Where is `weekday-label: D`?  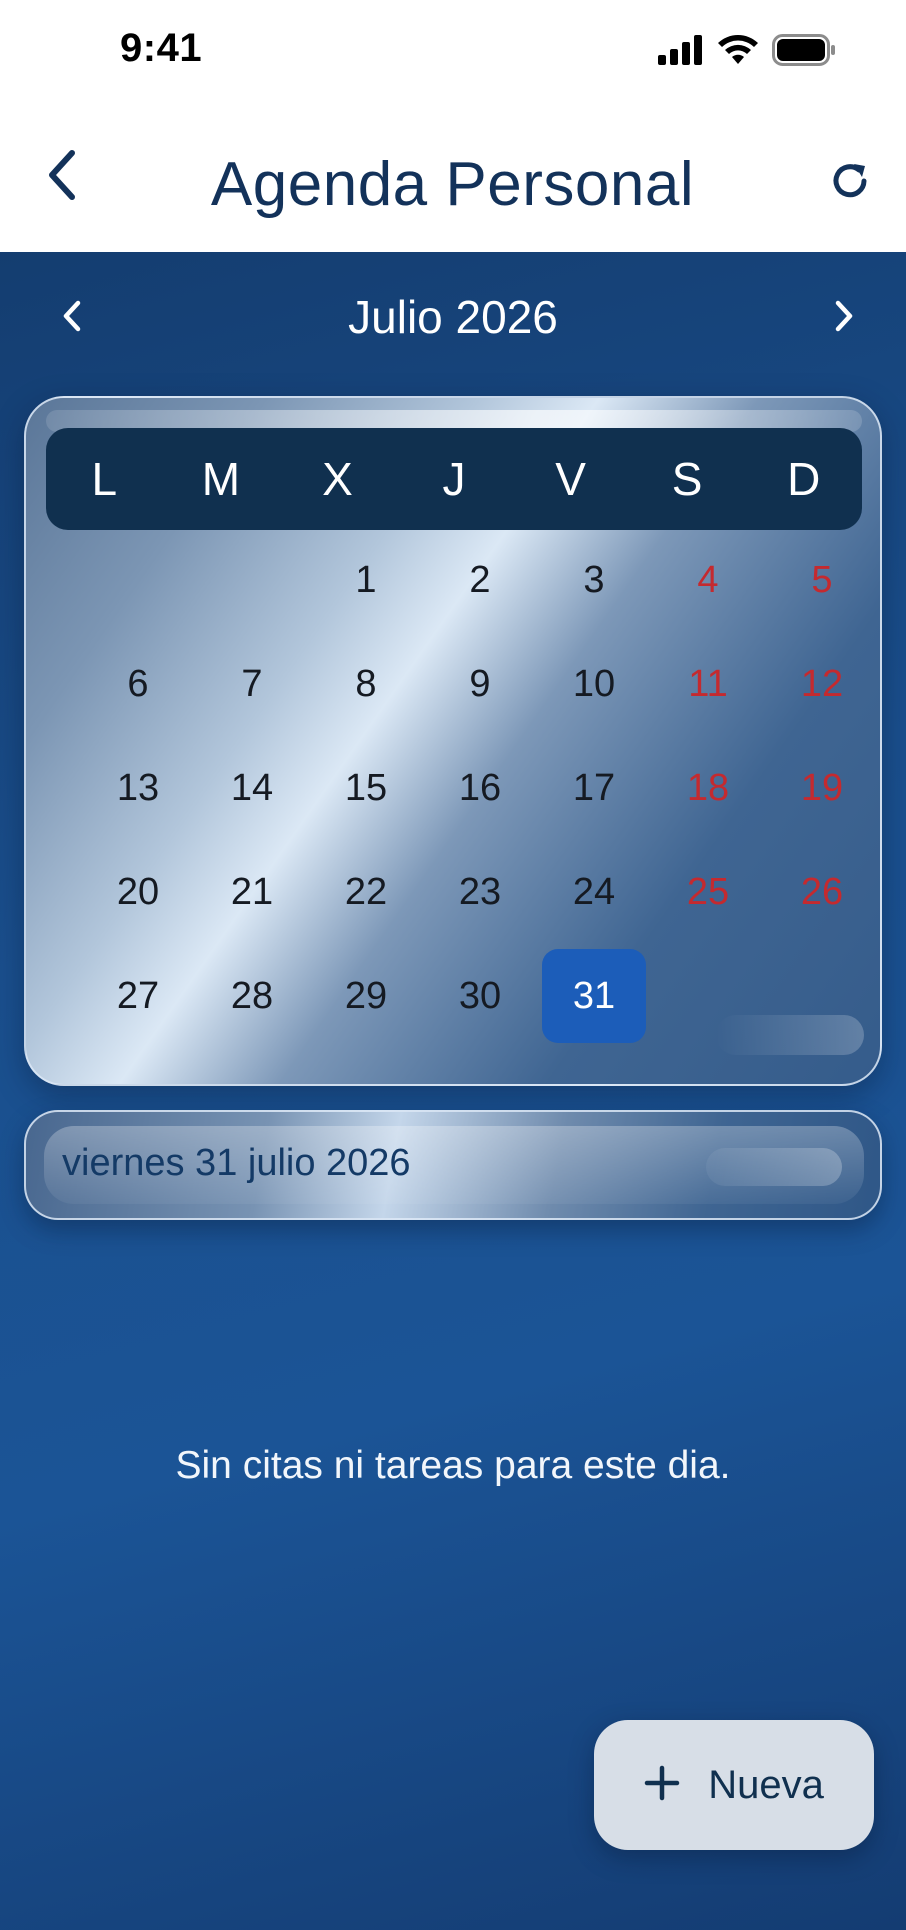 weekday-label: D is located at coordinates (804, 479).